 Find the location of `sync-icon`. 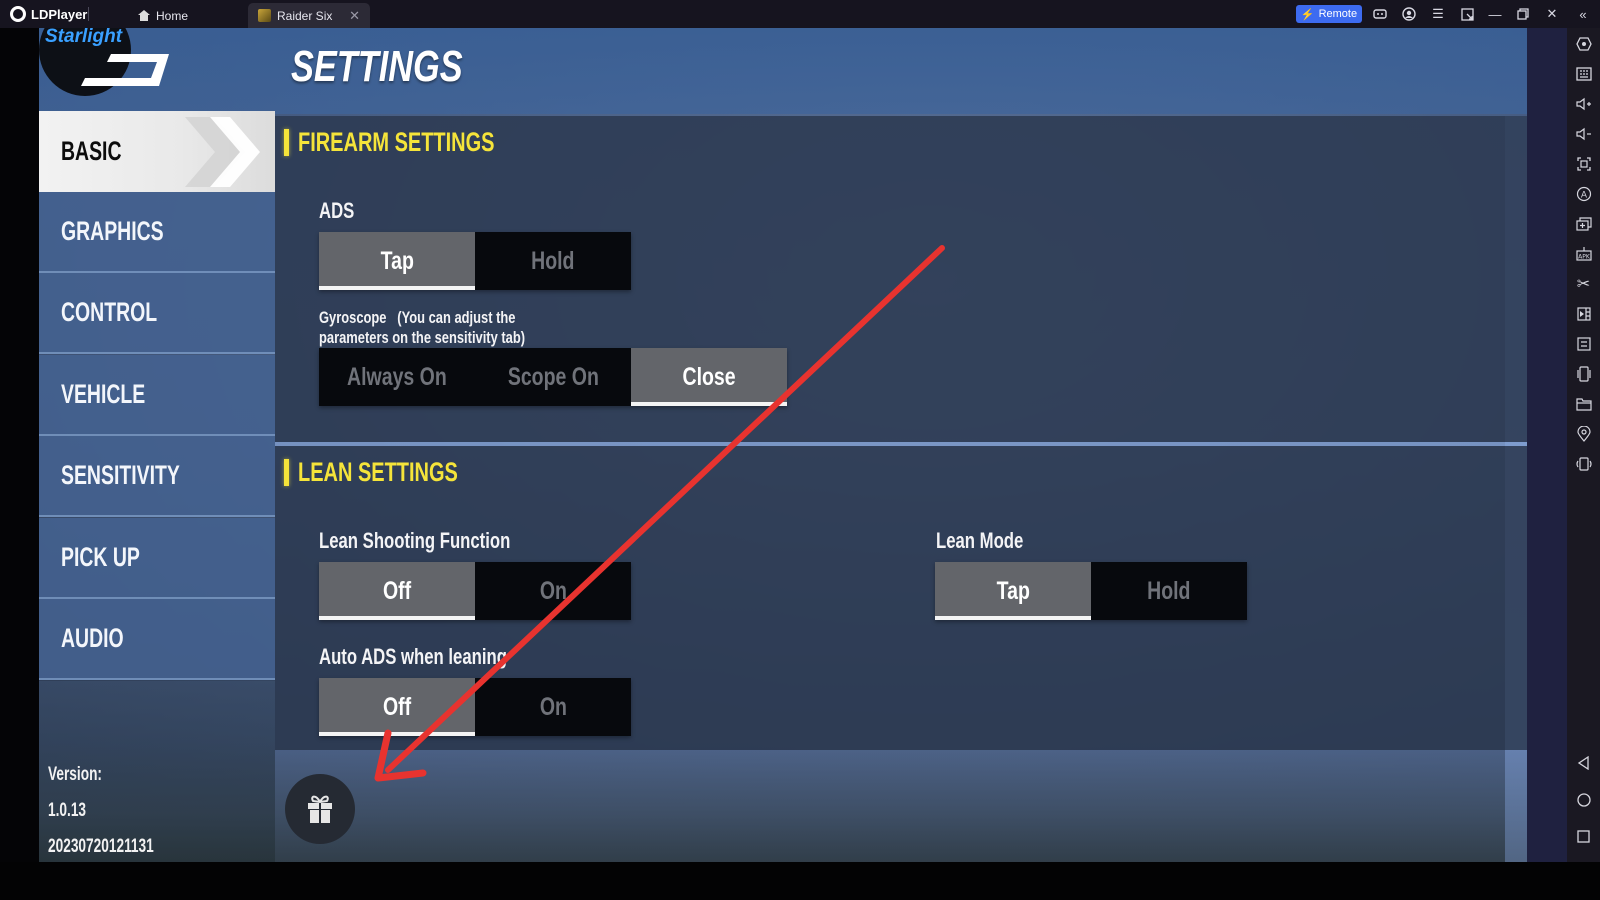

sync-icon is located at coordinates (1583, 343).